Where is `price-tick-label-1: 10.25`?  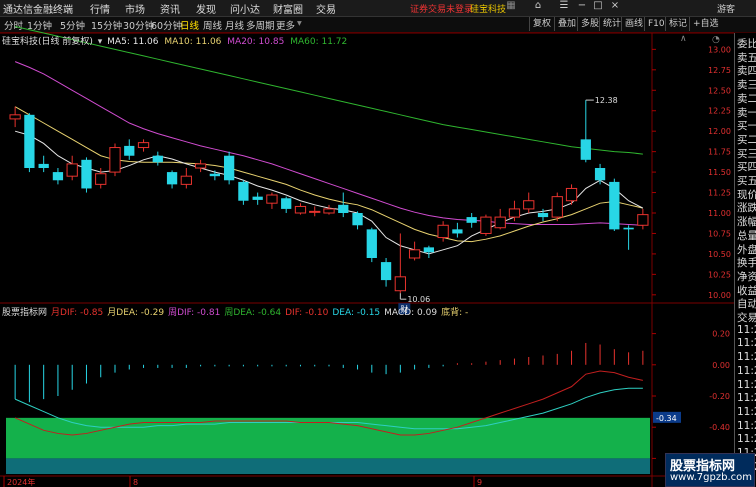
price-tick-label-1: 10.25 is located at coordinates (719, 274).